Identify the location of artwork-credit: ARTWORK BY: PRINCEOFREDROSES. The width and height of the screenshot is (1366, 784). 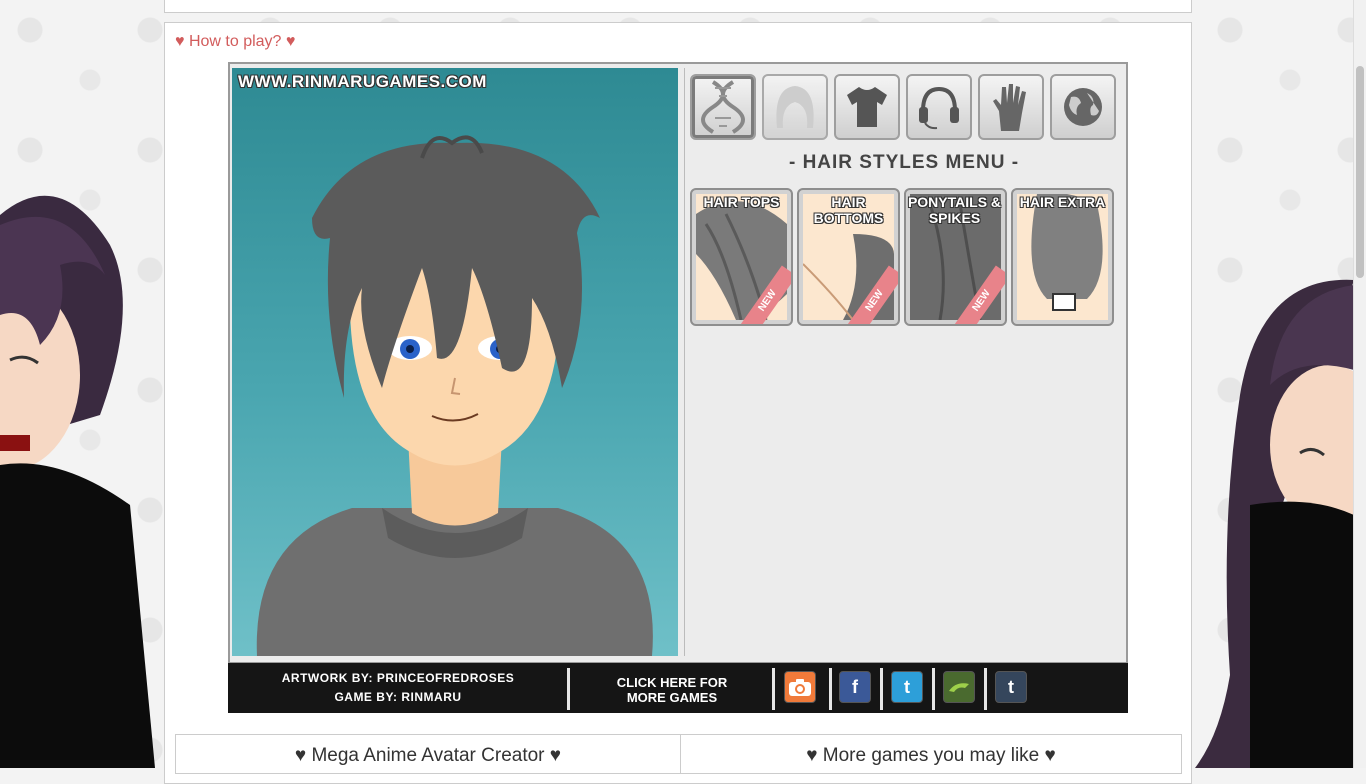
(398, 678).